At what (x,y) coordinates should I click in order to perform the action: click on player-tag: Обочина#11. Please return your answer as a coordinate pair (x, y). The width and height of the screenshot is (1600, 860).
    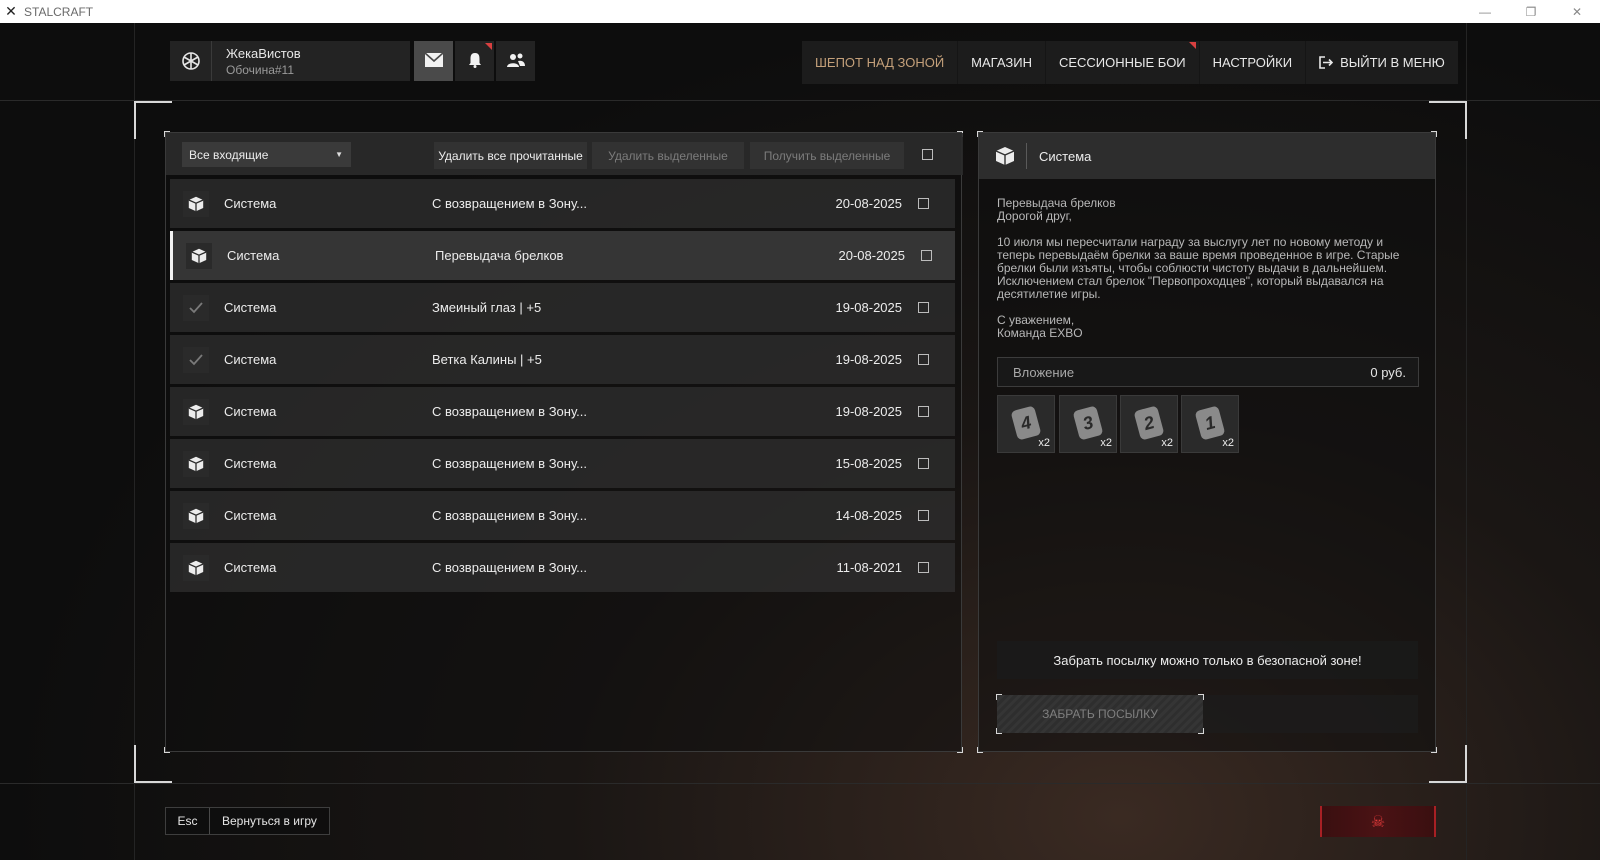
    Looking at the image, I should click on (260, 69).